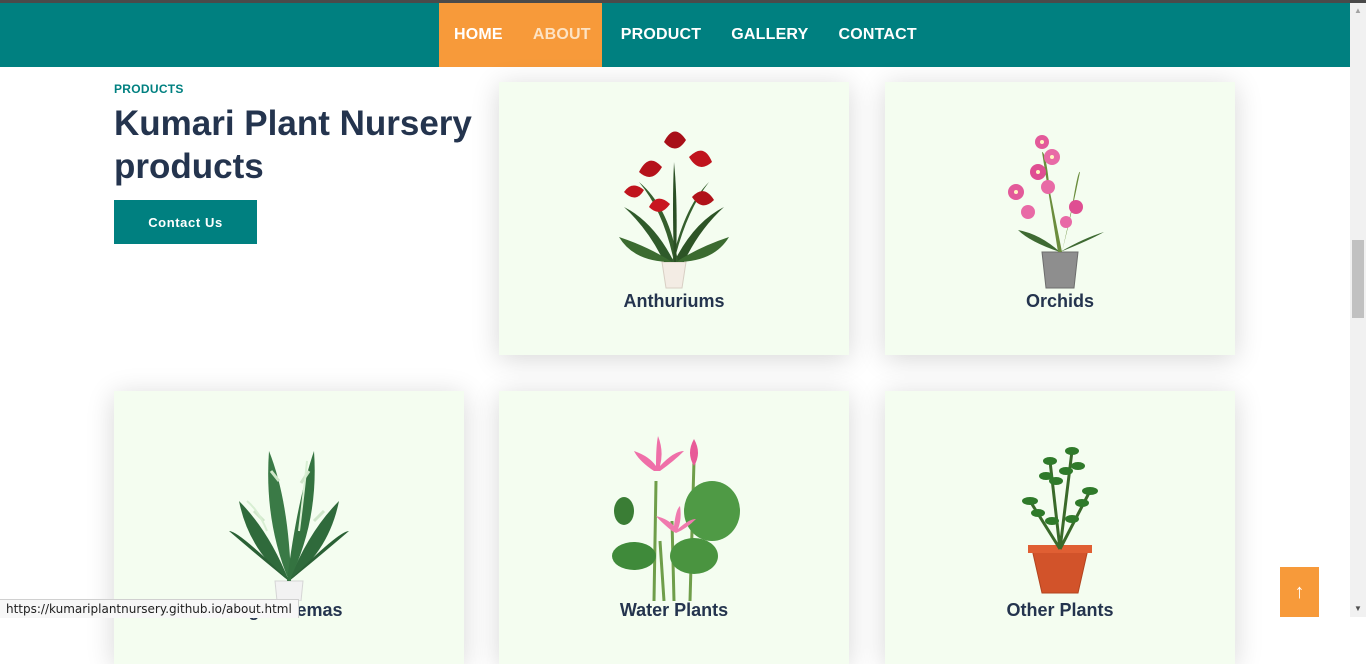  What do you see at coordinates (1358, 609) in the screenshot?
I see `scroll-down-arrow-icon: ▼` at bounding box center [1358, 609].